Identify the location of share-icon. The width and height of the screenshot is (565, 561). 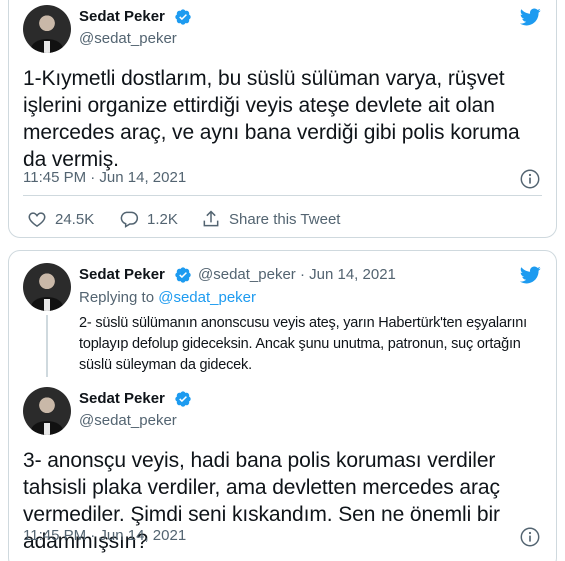
(211, 218).